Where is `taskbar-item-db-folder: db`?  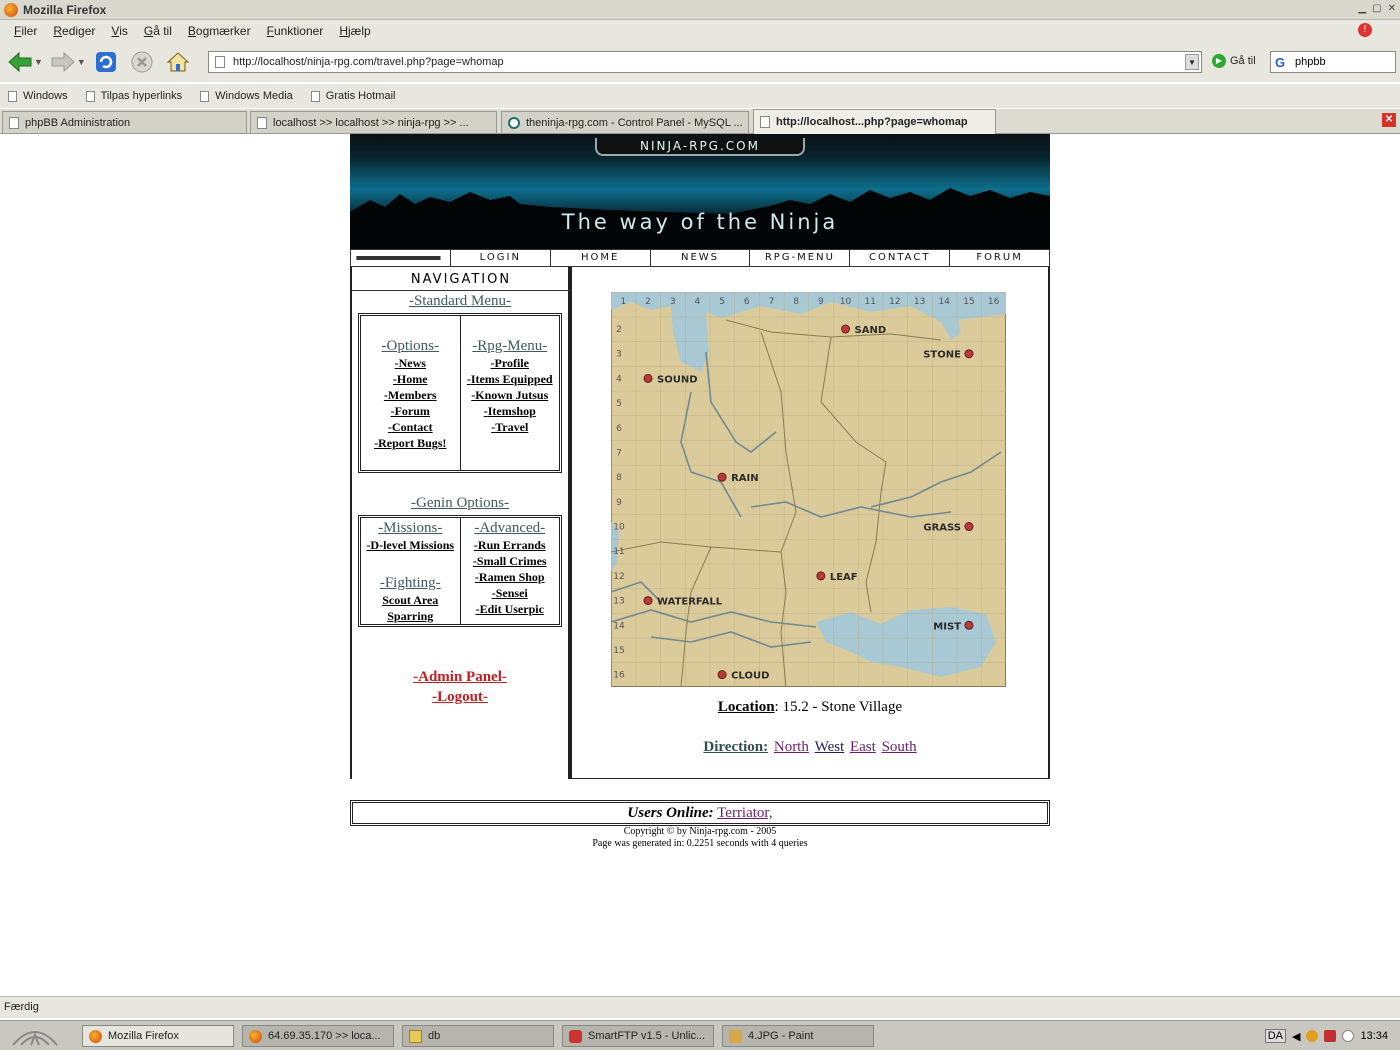 taskbar-item-db-folder: db is located at coordinates (478, 1036).